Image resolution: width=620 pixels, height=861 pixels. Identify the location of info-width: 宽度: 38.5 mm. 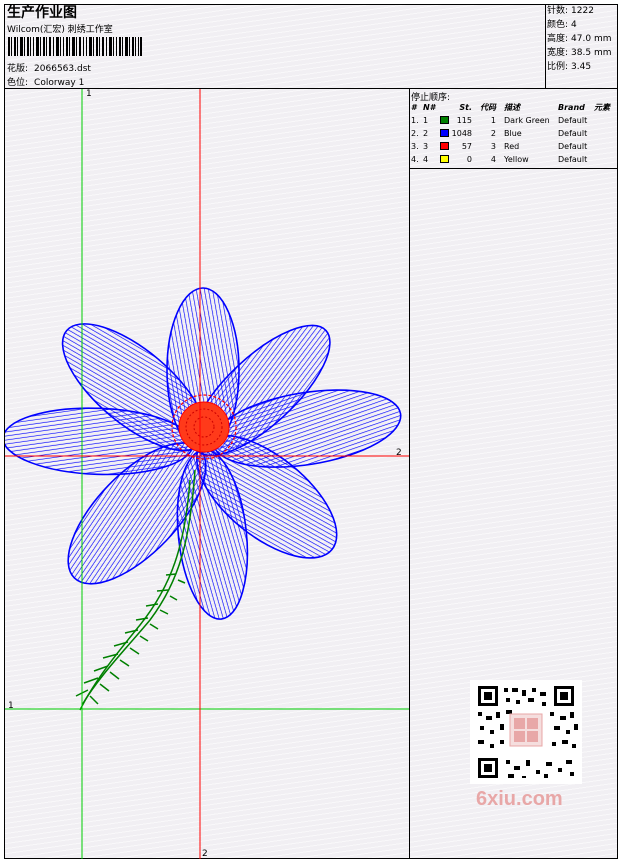
(583, 53).